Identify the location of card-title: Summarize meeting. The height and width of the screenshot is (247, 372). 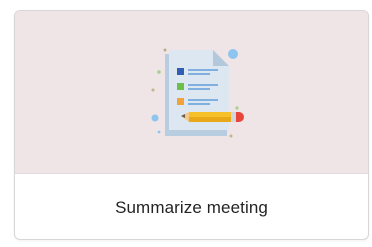
(191, 207).